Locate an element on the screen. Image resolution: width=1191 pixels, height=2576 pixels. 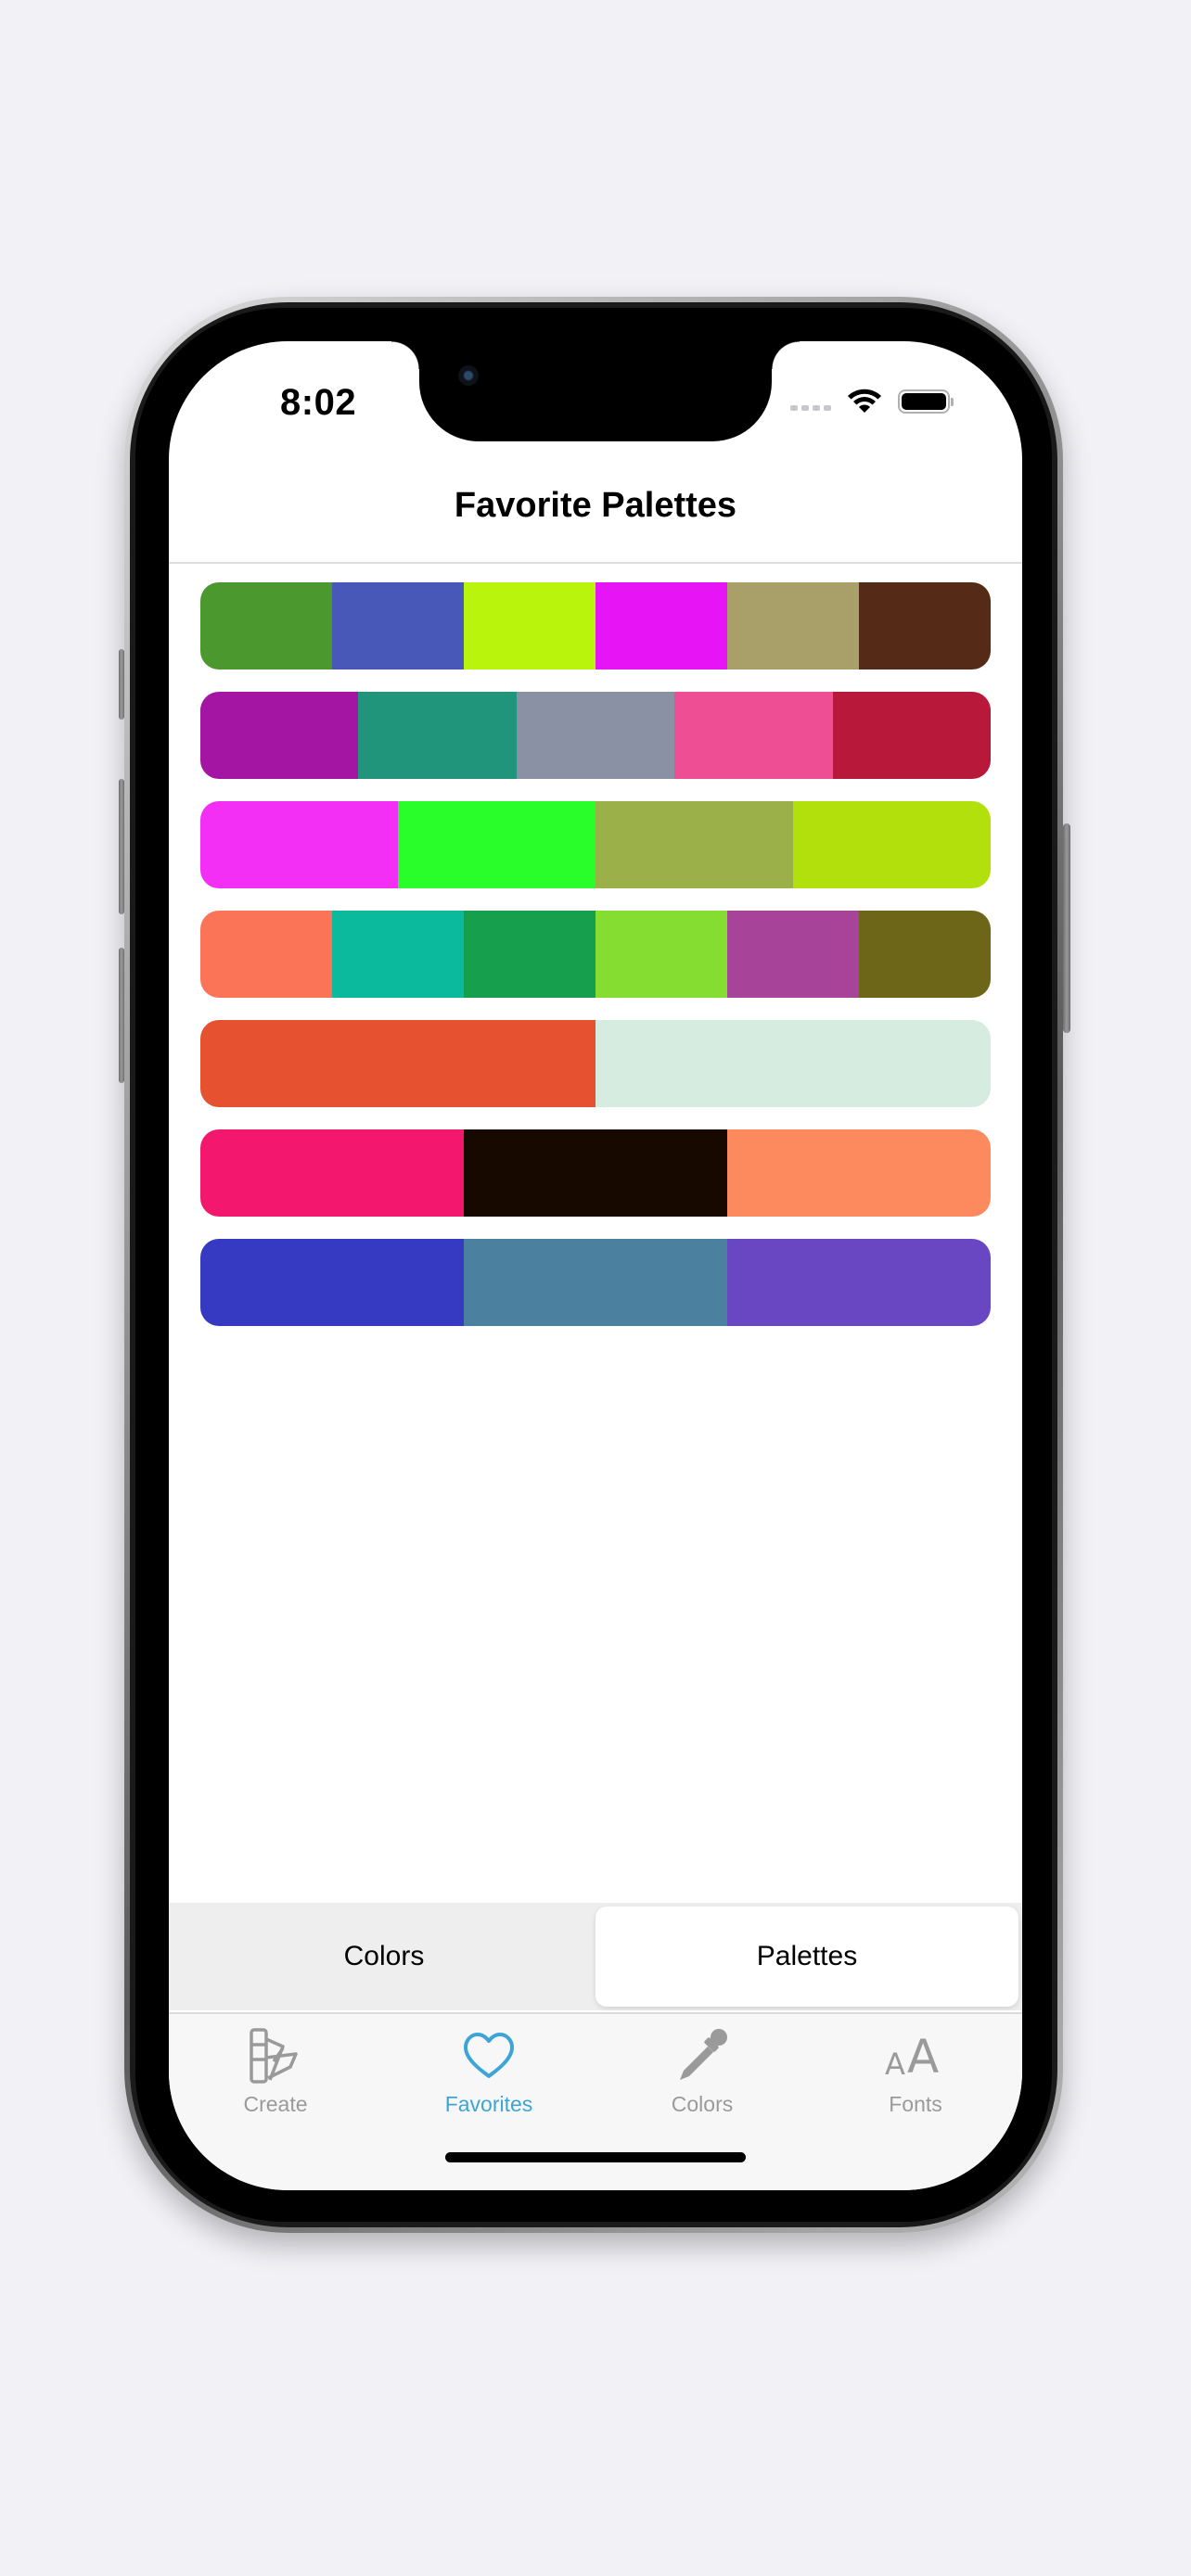
text-size-icon: A A is located at coordinates (912, 2057).